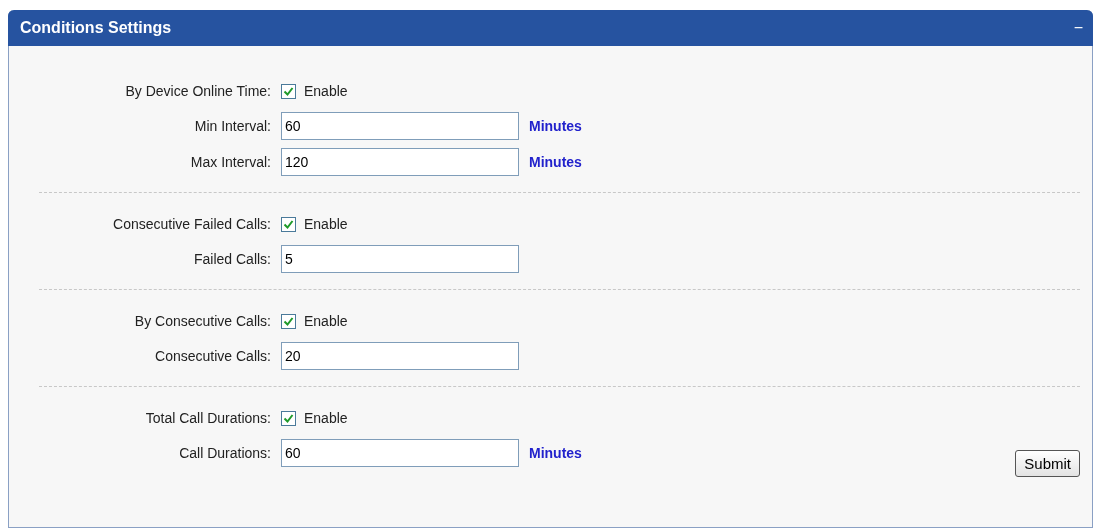 This screenshot has width=1101, height=528. What do you see at coordinates (96, 28) in the screenshot?
I see `panel-title: Conditions Settings` at bounding box center [96, 28].